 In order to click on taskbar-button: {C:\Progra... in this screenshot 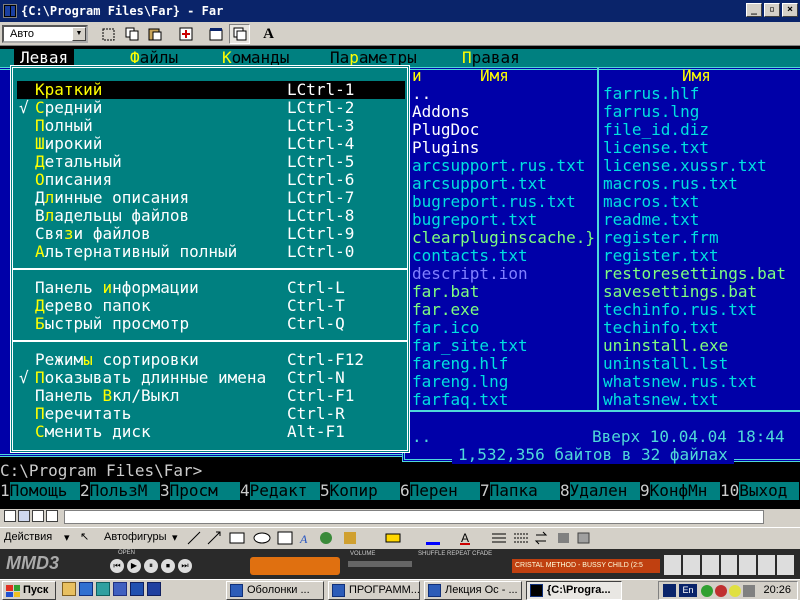, I will do `click(574, 590)`.